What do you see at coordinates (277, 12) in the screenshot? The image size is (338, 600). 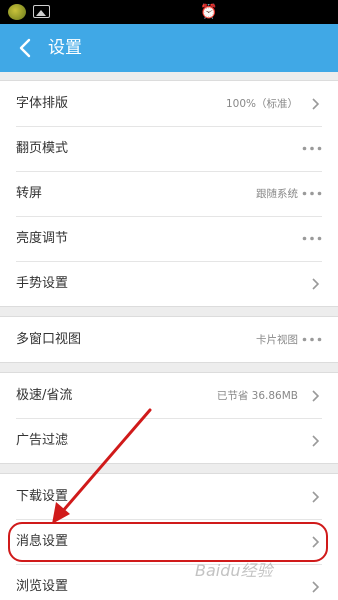 I see `redacted-area` at bounding box center [277, 12].